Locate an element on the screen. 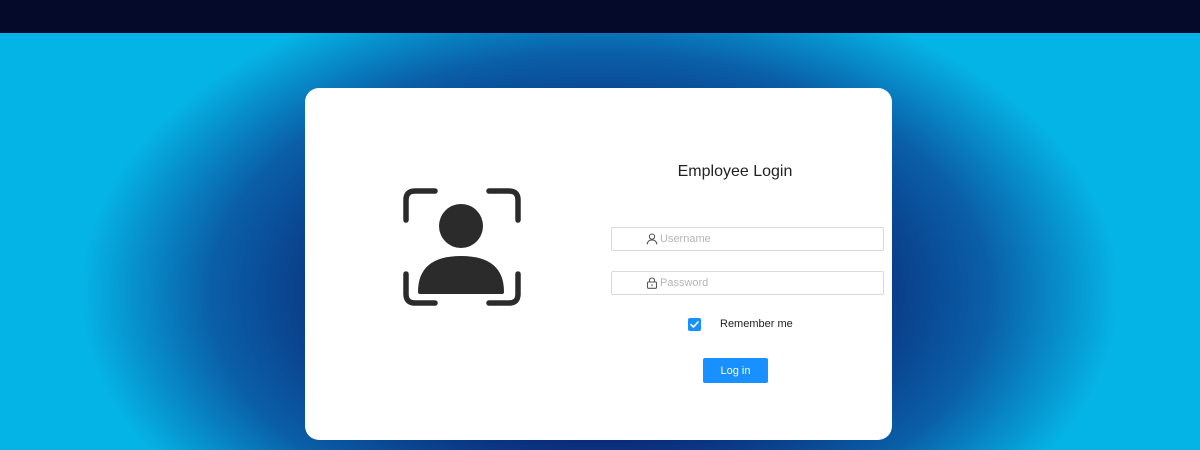 This screenshot has width=1200, height=450. password-input is located at coordinates (767, 283).